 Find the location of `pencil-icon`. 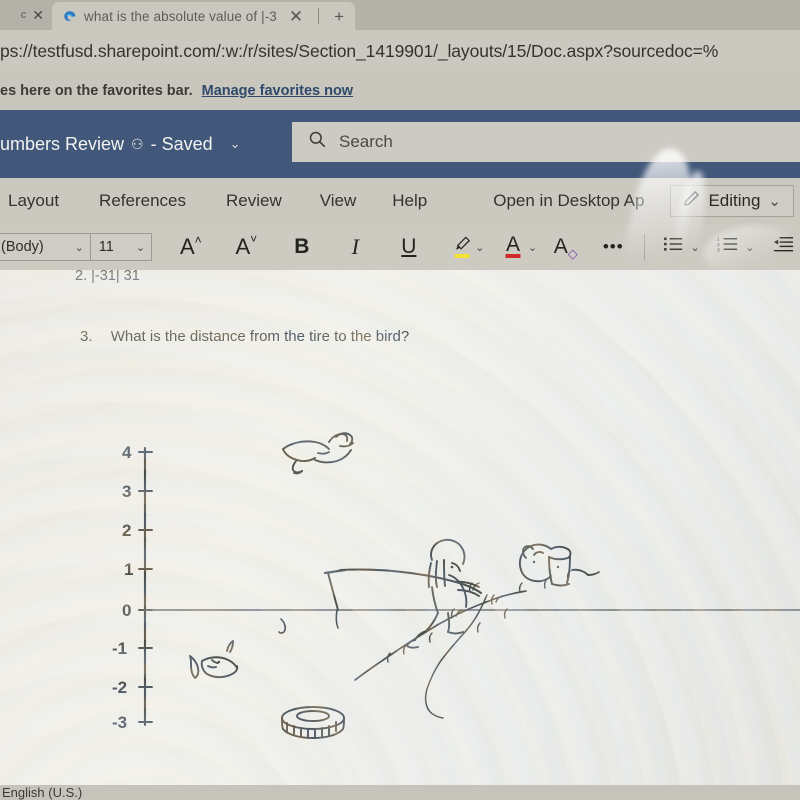

pencil-icon is located at coordinates (691, 201).